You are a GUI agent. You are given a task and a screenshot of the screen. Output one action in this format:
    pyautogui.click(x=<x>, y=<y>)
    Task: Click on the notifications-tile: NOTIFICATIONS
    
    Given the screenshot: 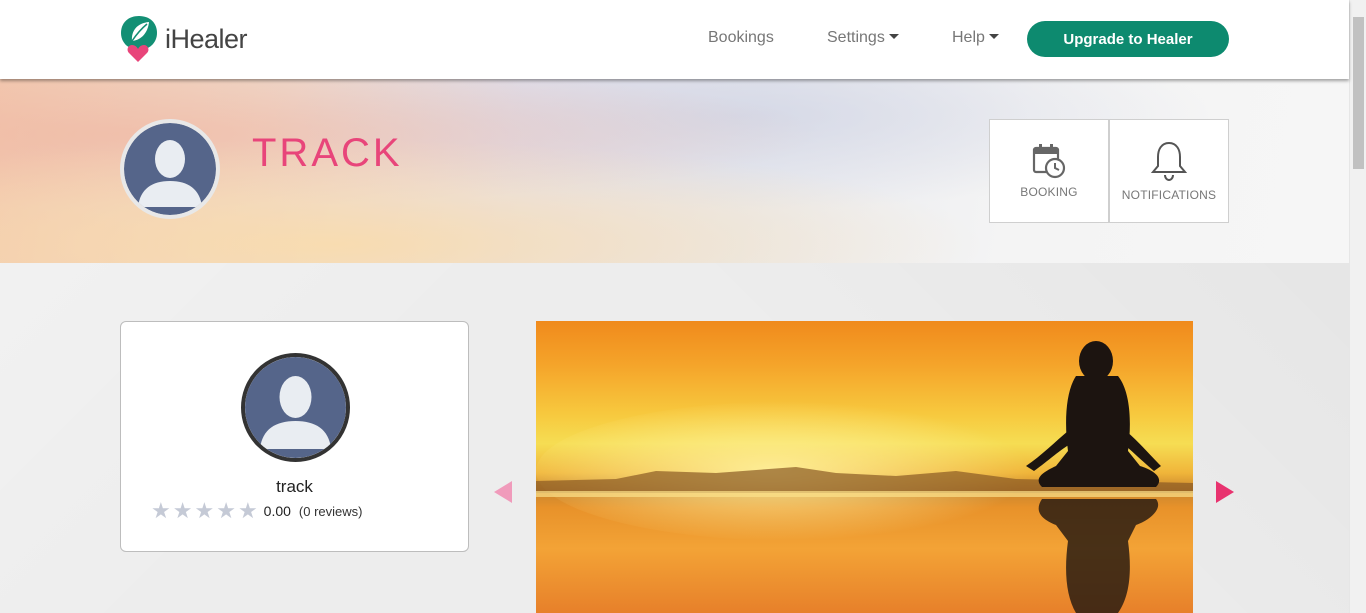 What is the action you would take?
    pyautogui.click(x=1169, y=171)
    